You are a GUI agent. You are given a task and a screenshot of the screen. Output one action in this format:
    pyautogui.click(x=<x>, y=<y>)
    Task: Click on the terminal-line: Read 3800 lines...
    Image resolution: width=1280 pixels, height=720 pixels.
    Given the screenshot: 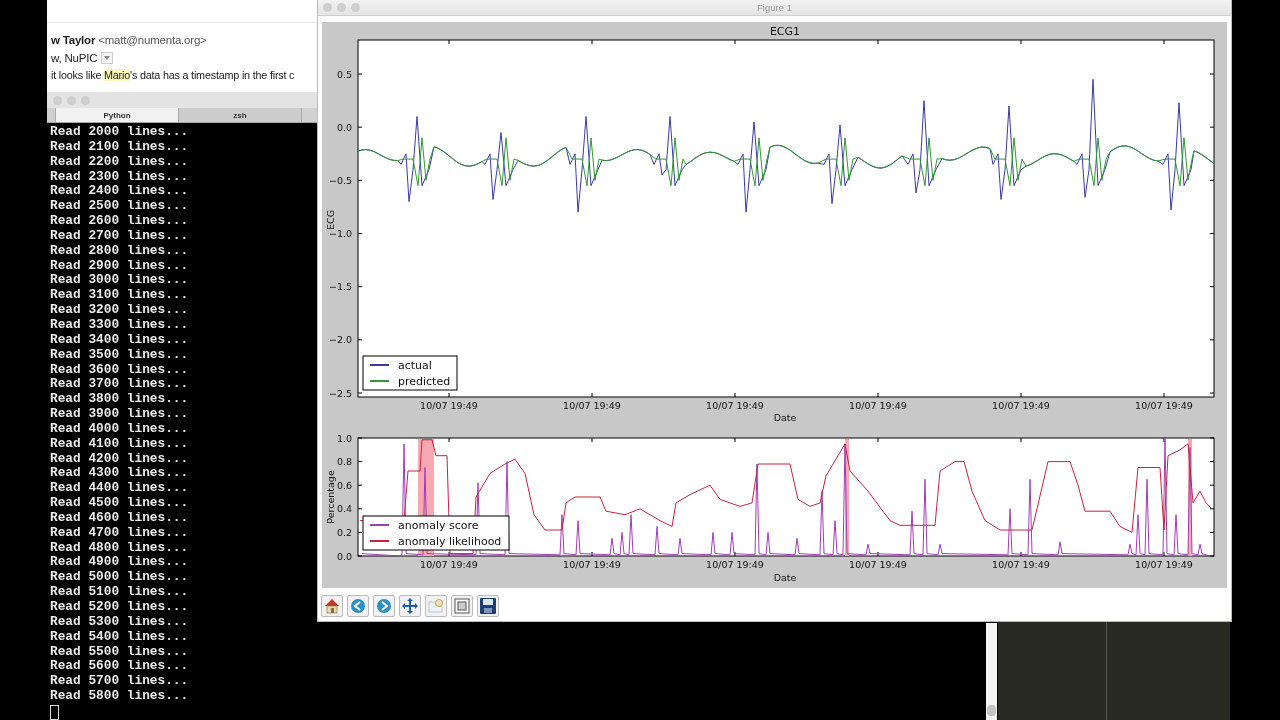 What is the action you would take?
    pyautogui.click(x=119, y=400)
    